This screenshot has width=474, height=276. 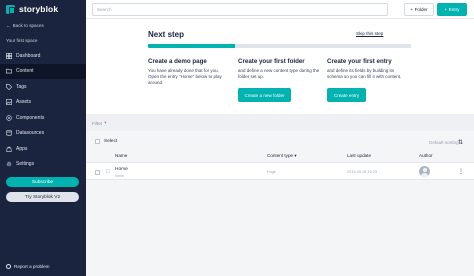 What do you see at coordinates (24, 102) in the screenshot?
I see `sidebar-item-label: Assets` at bounding box center [24, 102].